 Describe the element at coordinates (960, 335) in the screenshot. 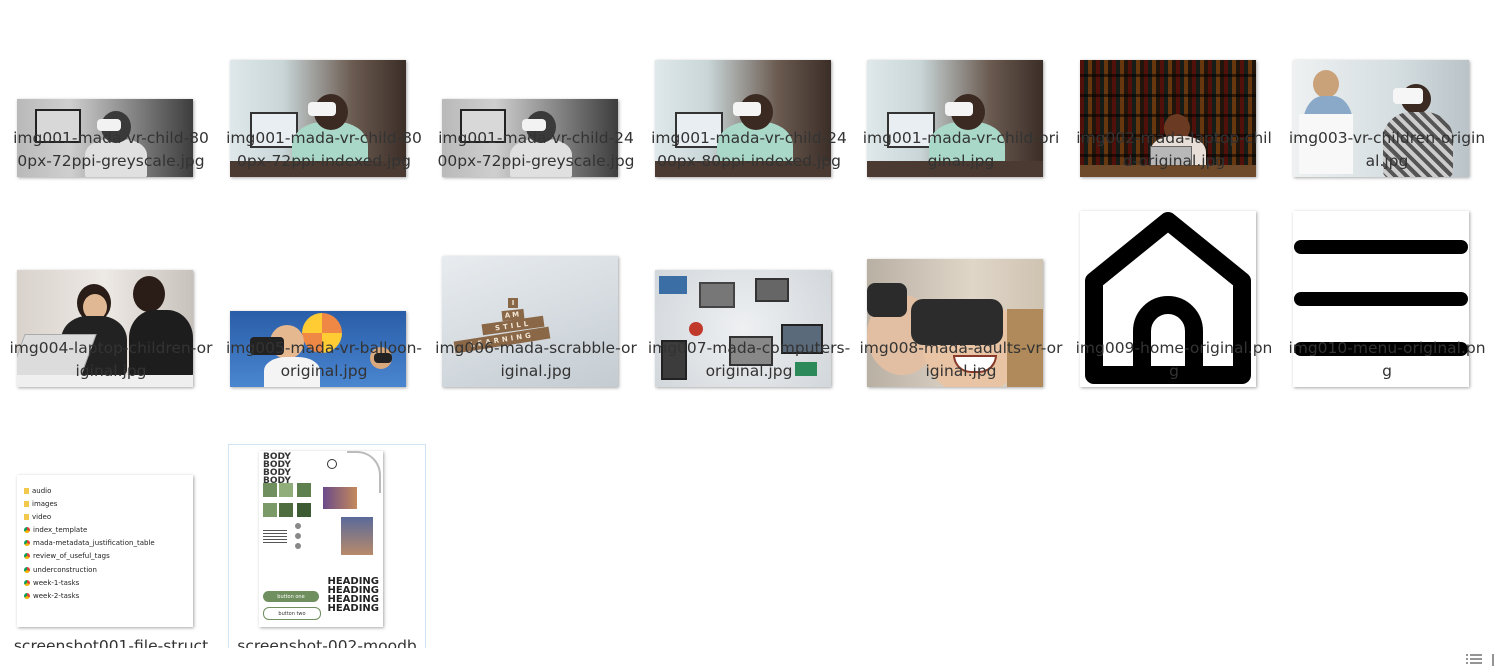

I see `file-item: img008-mada-adults-vr-original.jpg` at that location.